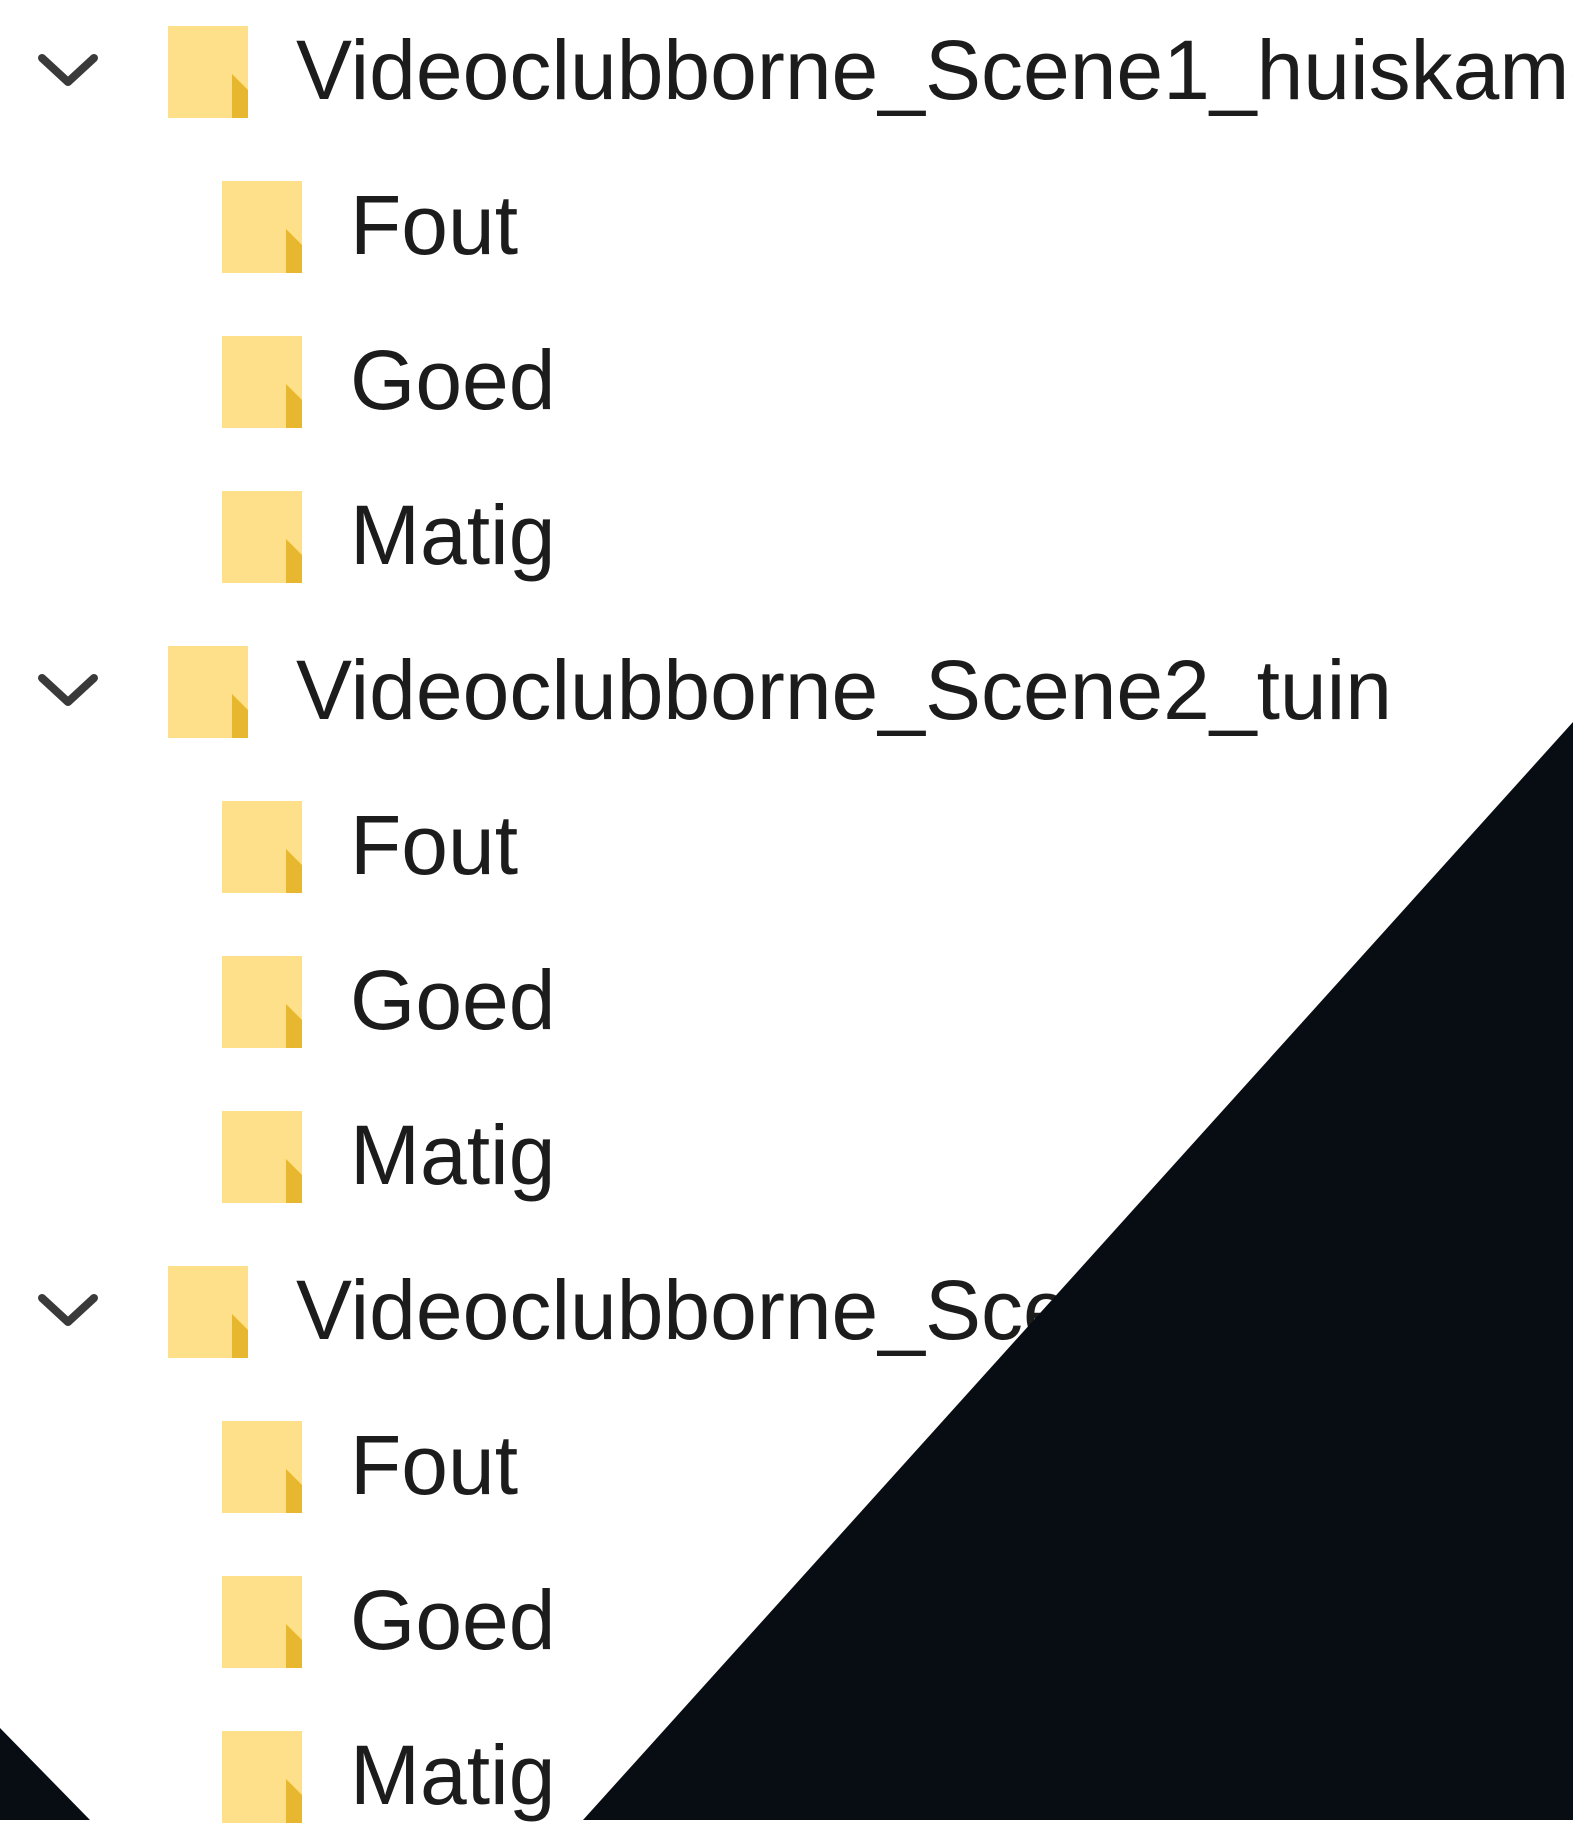 This screenshot has width=1573, height=1845. I want to click on tree-item-scene1: Videoclubborne_Scene1_huiskamer, so click(786, 70).